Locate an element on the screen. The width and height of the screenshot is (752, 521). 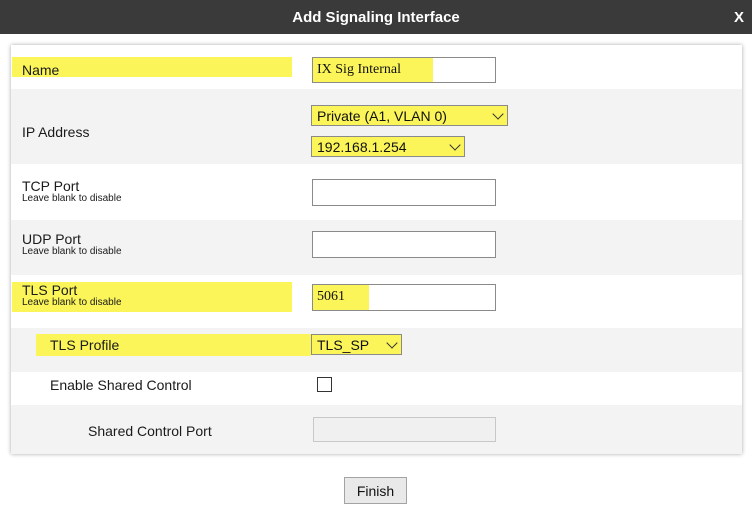
tls-port-hint: Leave blank to disable is located at coordinates (72, 302).